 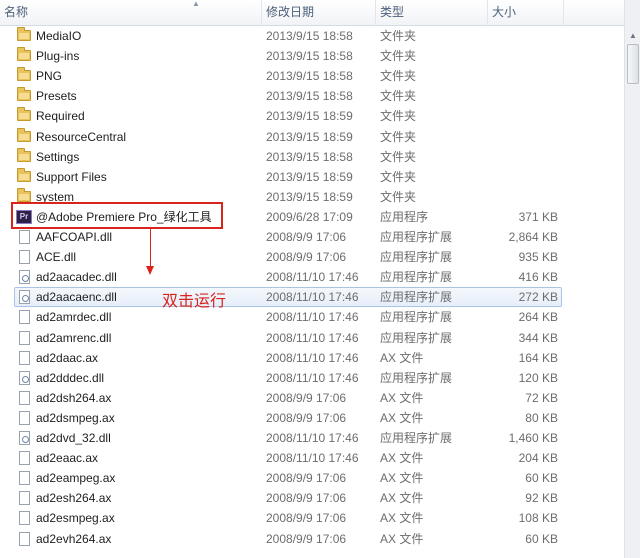 I want to click on file-row: ad2evh264.ax 2008/9/9 17:06 AX 文件 60 KB, so click(x=312, y=539).